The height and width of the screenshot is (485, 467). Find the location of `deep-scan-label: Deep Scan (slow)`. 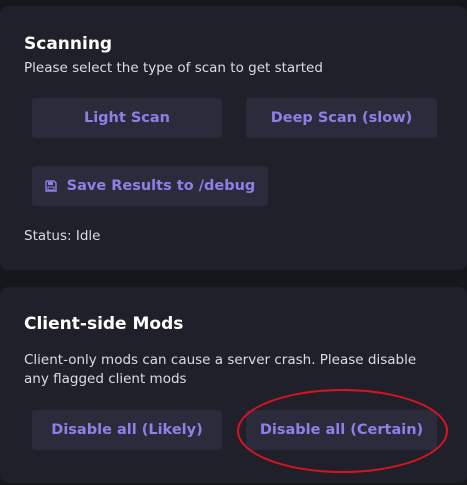

deep-scan-label: Deep Scan (slow) is located at coordinates (341, 118).